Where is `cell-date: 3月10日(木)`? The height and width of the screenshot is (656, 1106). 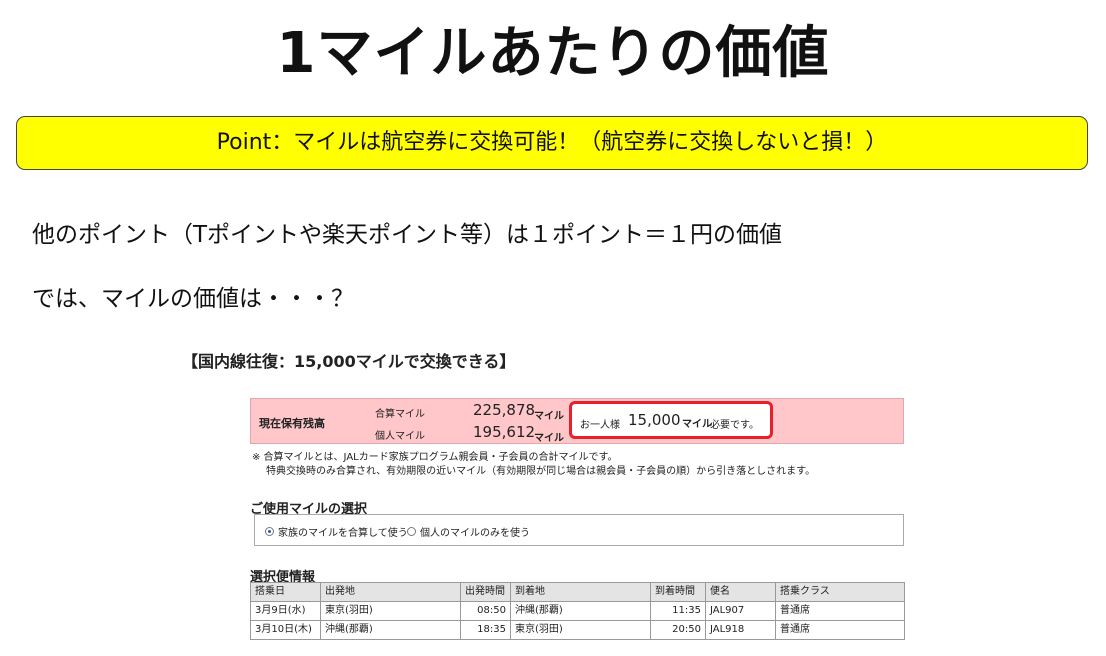 cell-date: 3月10日(木) is located at coordinates (285, 630).